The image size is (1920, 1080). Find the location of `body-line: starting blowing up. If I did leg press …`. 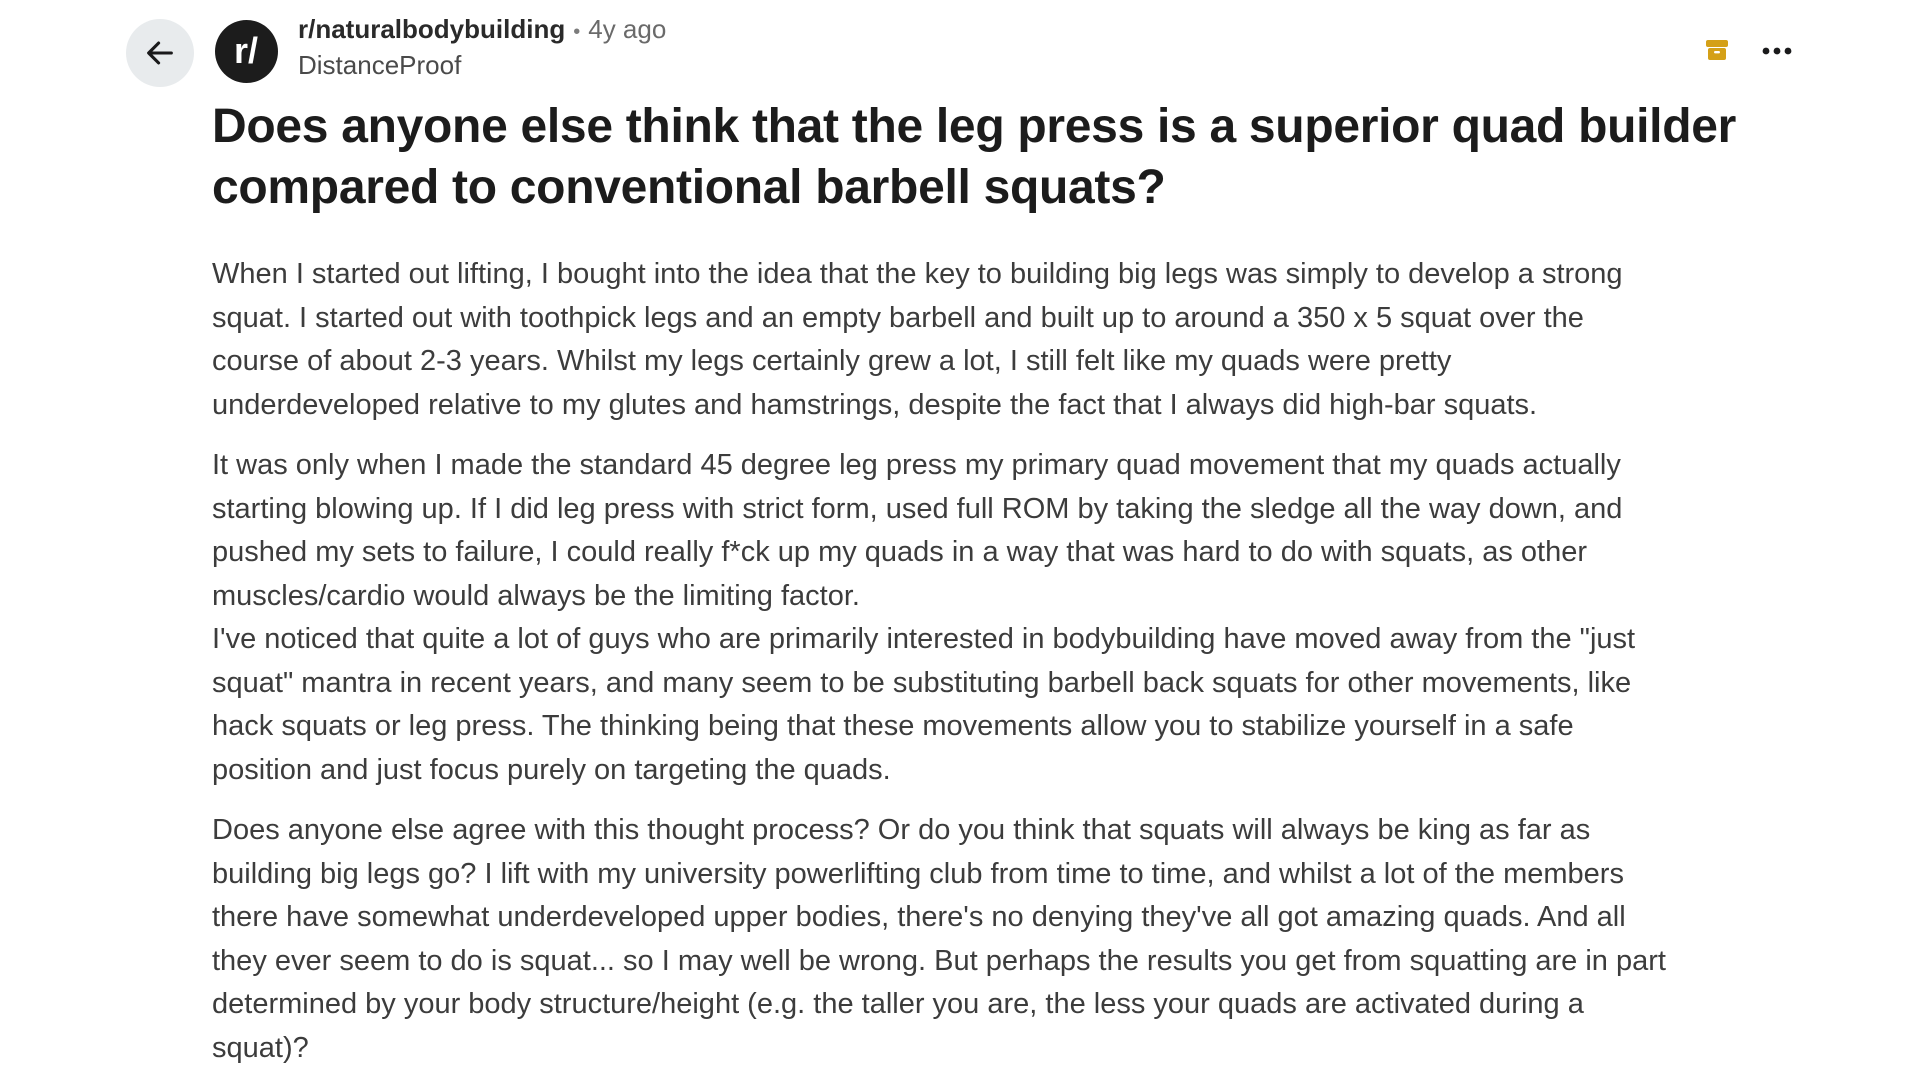

body-line: starting blowing up. If I did leg press … is located at coordinates (917, 508).